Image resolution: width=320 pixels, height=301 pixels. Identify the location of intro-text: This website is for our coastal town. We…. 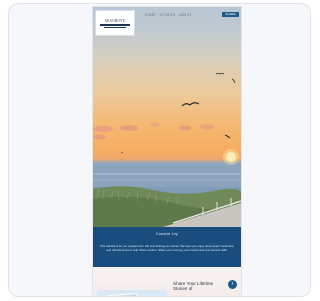
(167, 248).